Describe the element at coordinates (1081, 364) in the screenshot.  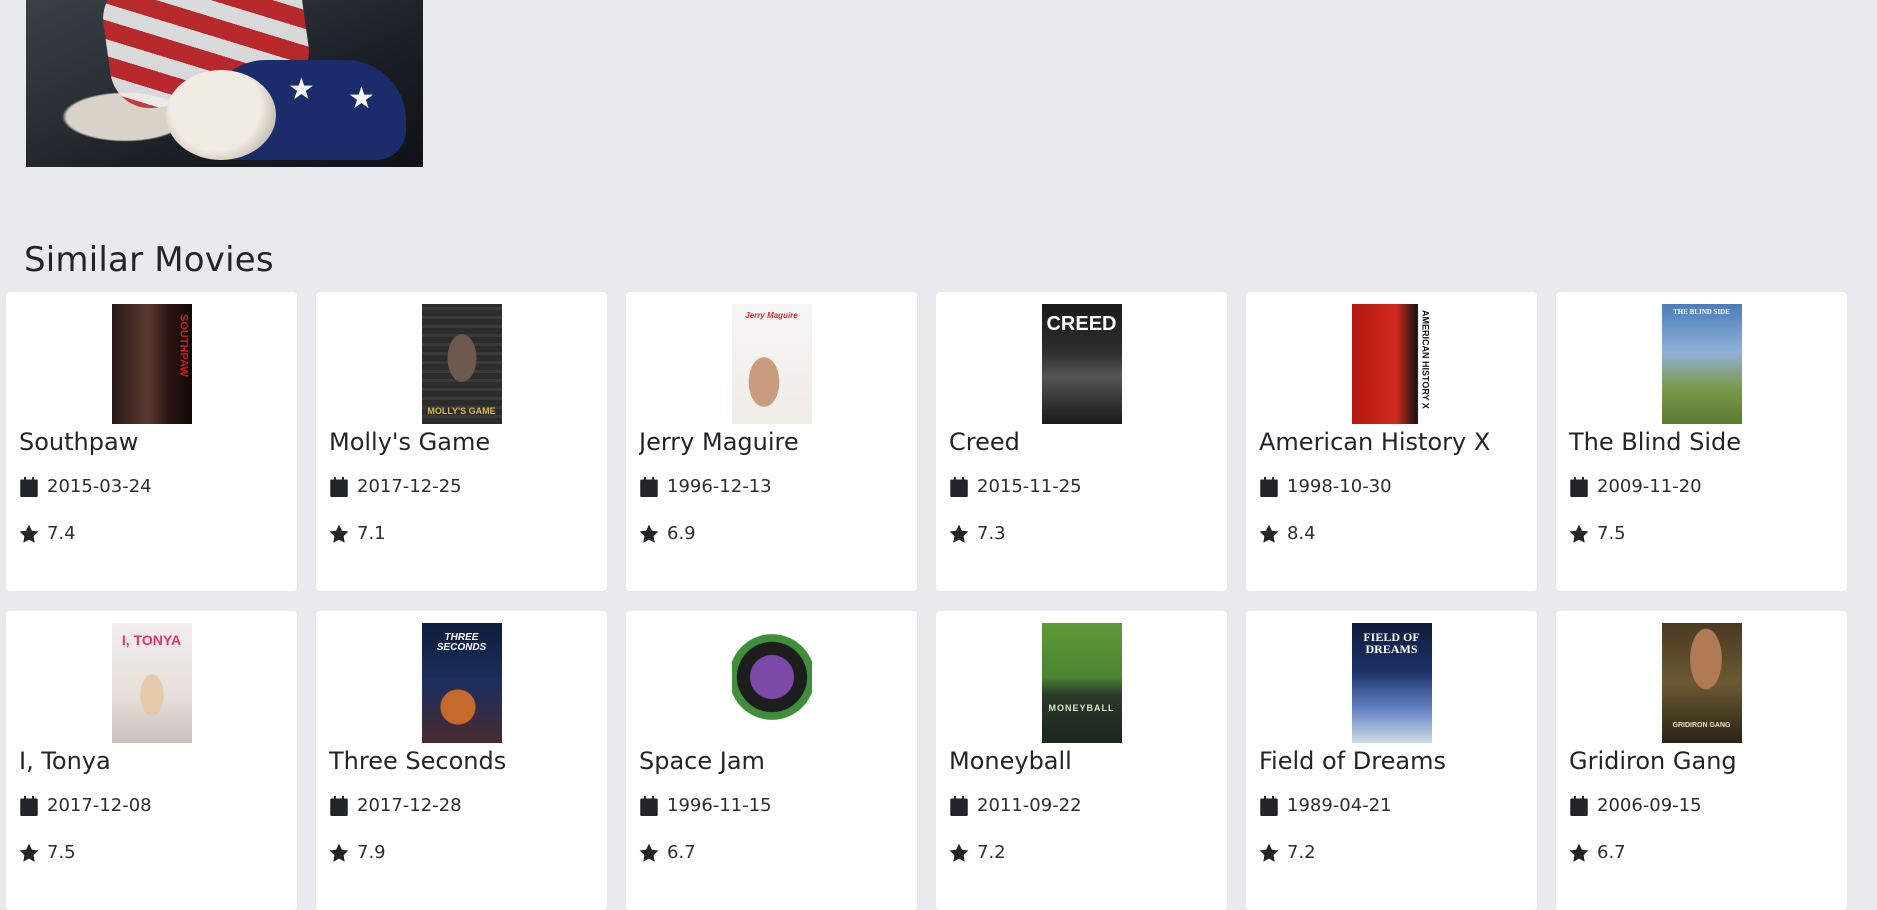
I see `movie-poster: CREED` at that location.